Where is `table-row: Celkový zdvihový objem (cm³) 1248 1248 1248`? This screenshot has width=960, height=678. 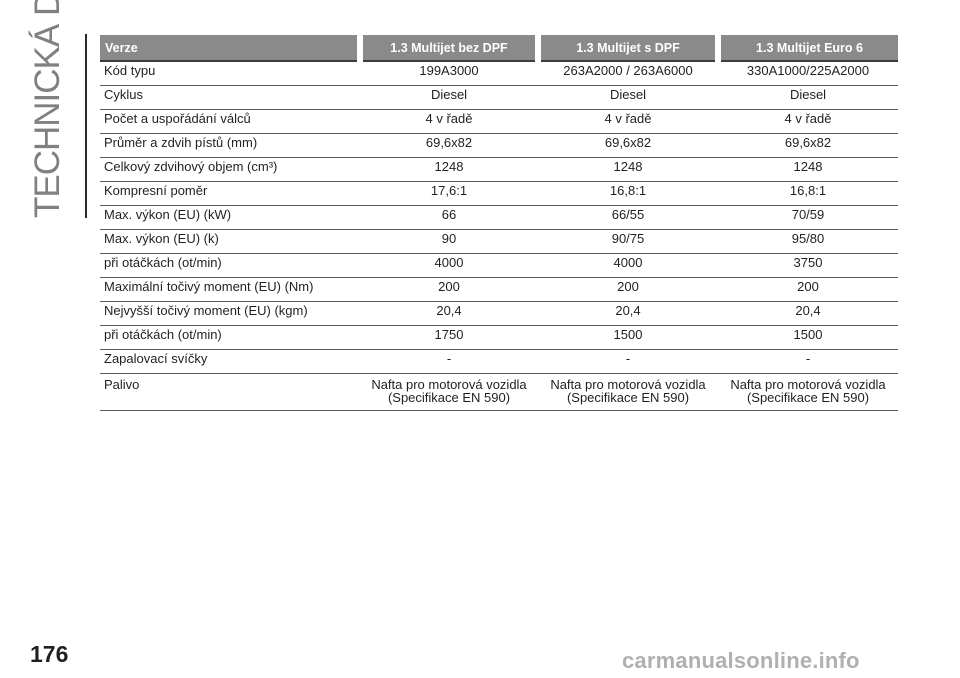
table-row: Celkový zdvihový objem (cm³) 1248 1248 1248 is located at coordinates (499, 169).